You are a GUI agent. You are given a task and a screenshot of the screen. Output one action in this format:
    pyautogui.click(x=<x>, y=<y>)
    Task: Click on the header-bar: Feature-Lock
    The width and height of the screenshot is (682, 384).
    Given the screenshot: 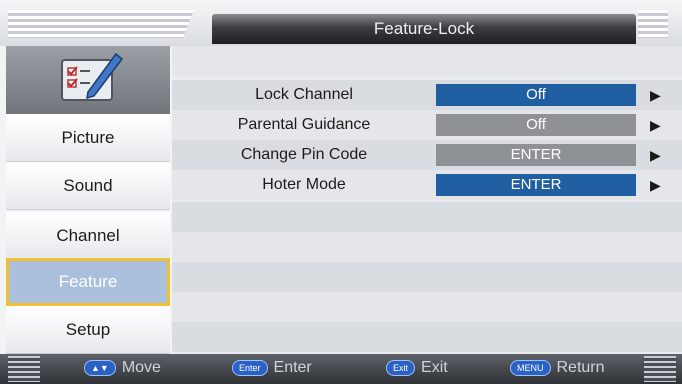 What is the action you would take?
    pyautogui.click(x=341, y=23)
    